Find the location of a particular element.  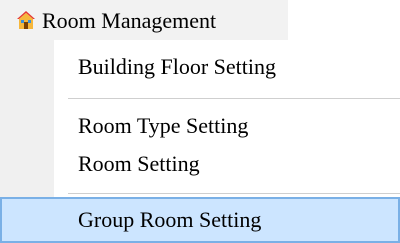

menu-header: Room Management is located at coordinates (144, 20).